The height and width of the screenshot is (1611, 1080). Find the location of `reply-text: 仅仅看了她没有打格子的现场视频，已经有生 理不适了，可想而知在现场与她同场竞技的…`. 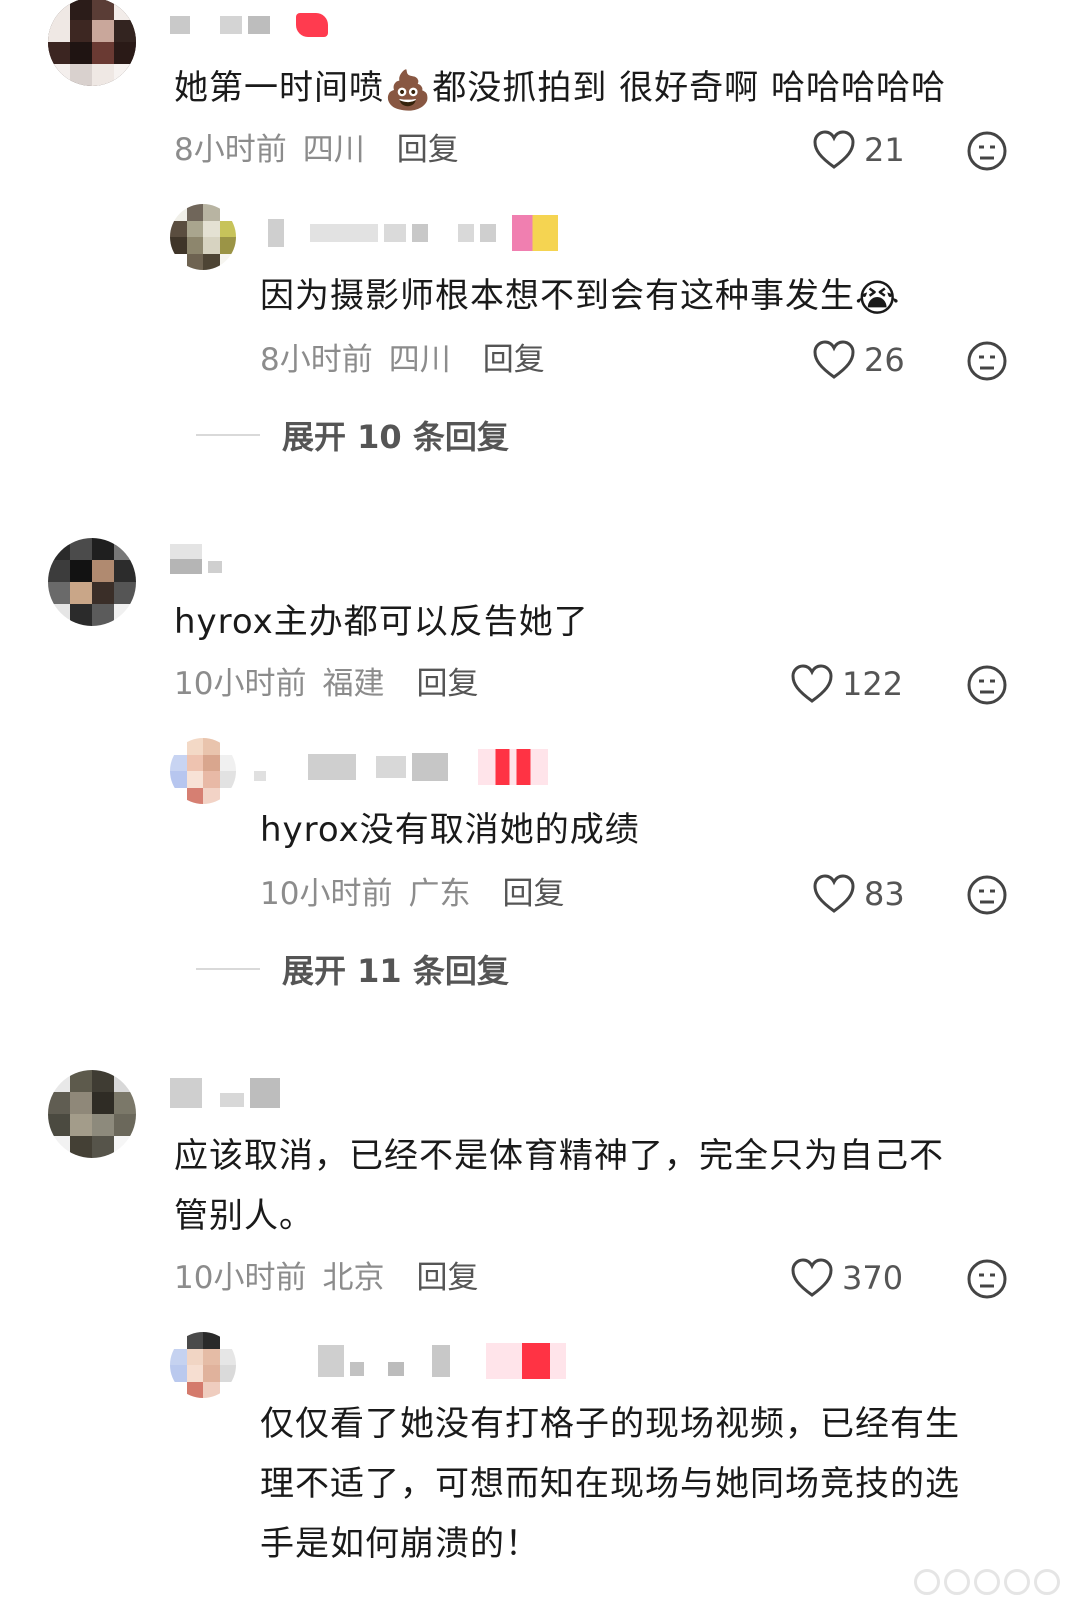

reply-text: 仅仅看了她没有打格子的现场视频，已经有生 理不适了，可想而知在现场与她同场竞技的… is located at coordinates (610, 1484).